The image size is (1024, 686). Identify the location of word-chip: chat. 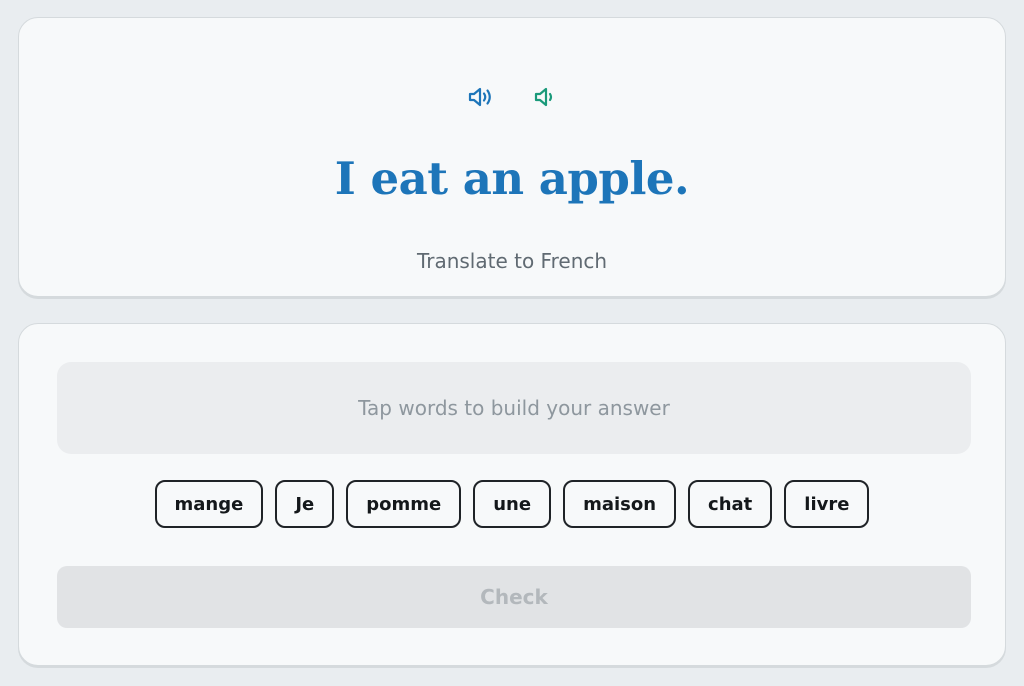
(730, 504).